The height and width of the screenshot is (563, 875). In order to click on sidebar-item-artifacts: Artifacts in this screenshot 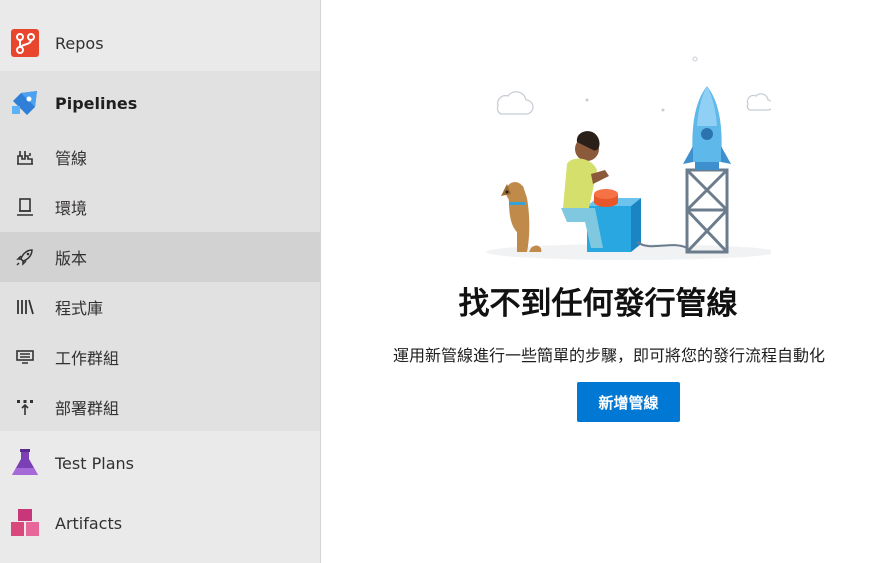, I will do `click(160, 523)`.